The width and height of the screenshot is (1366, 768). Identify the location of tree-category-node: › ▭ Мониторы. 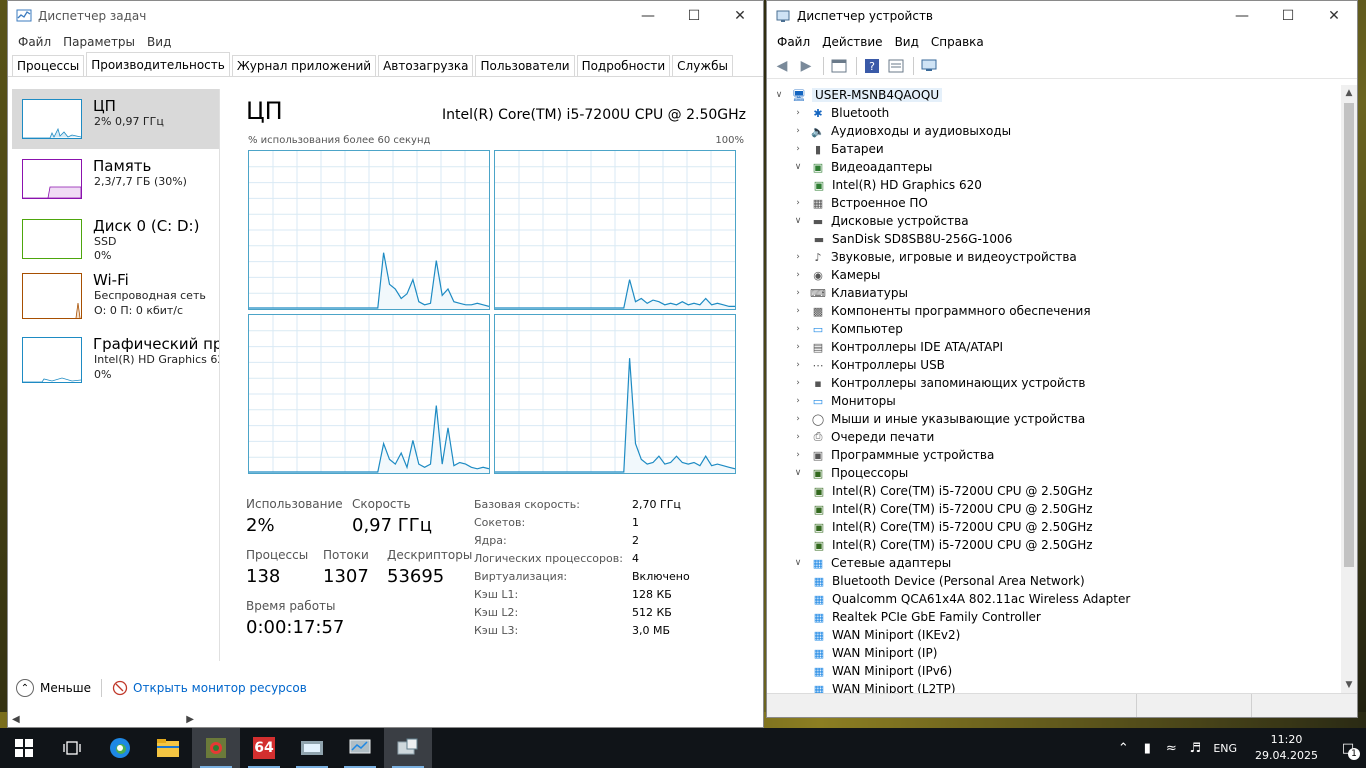
(844, 401).